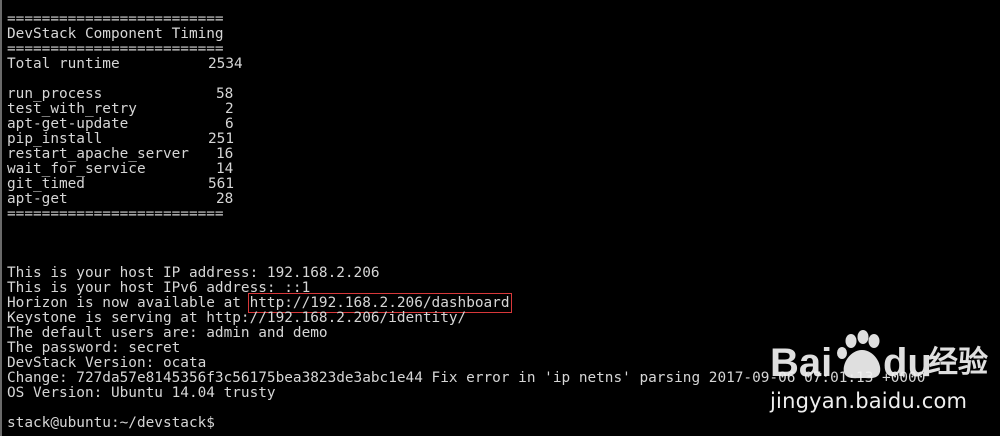 The width and height of the screenshot is (1000, 436). I want to click on timing-value: 2534, so click(225, 64).